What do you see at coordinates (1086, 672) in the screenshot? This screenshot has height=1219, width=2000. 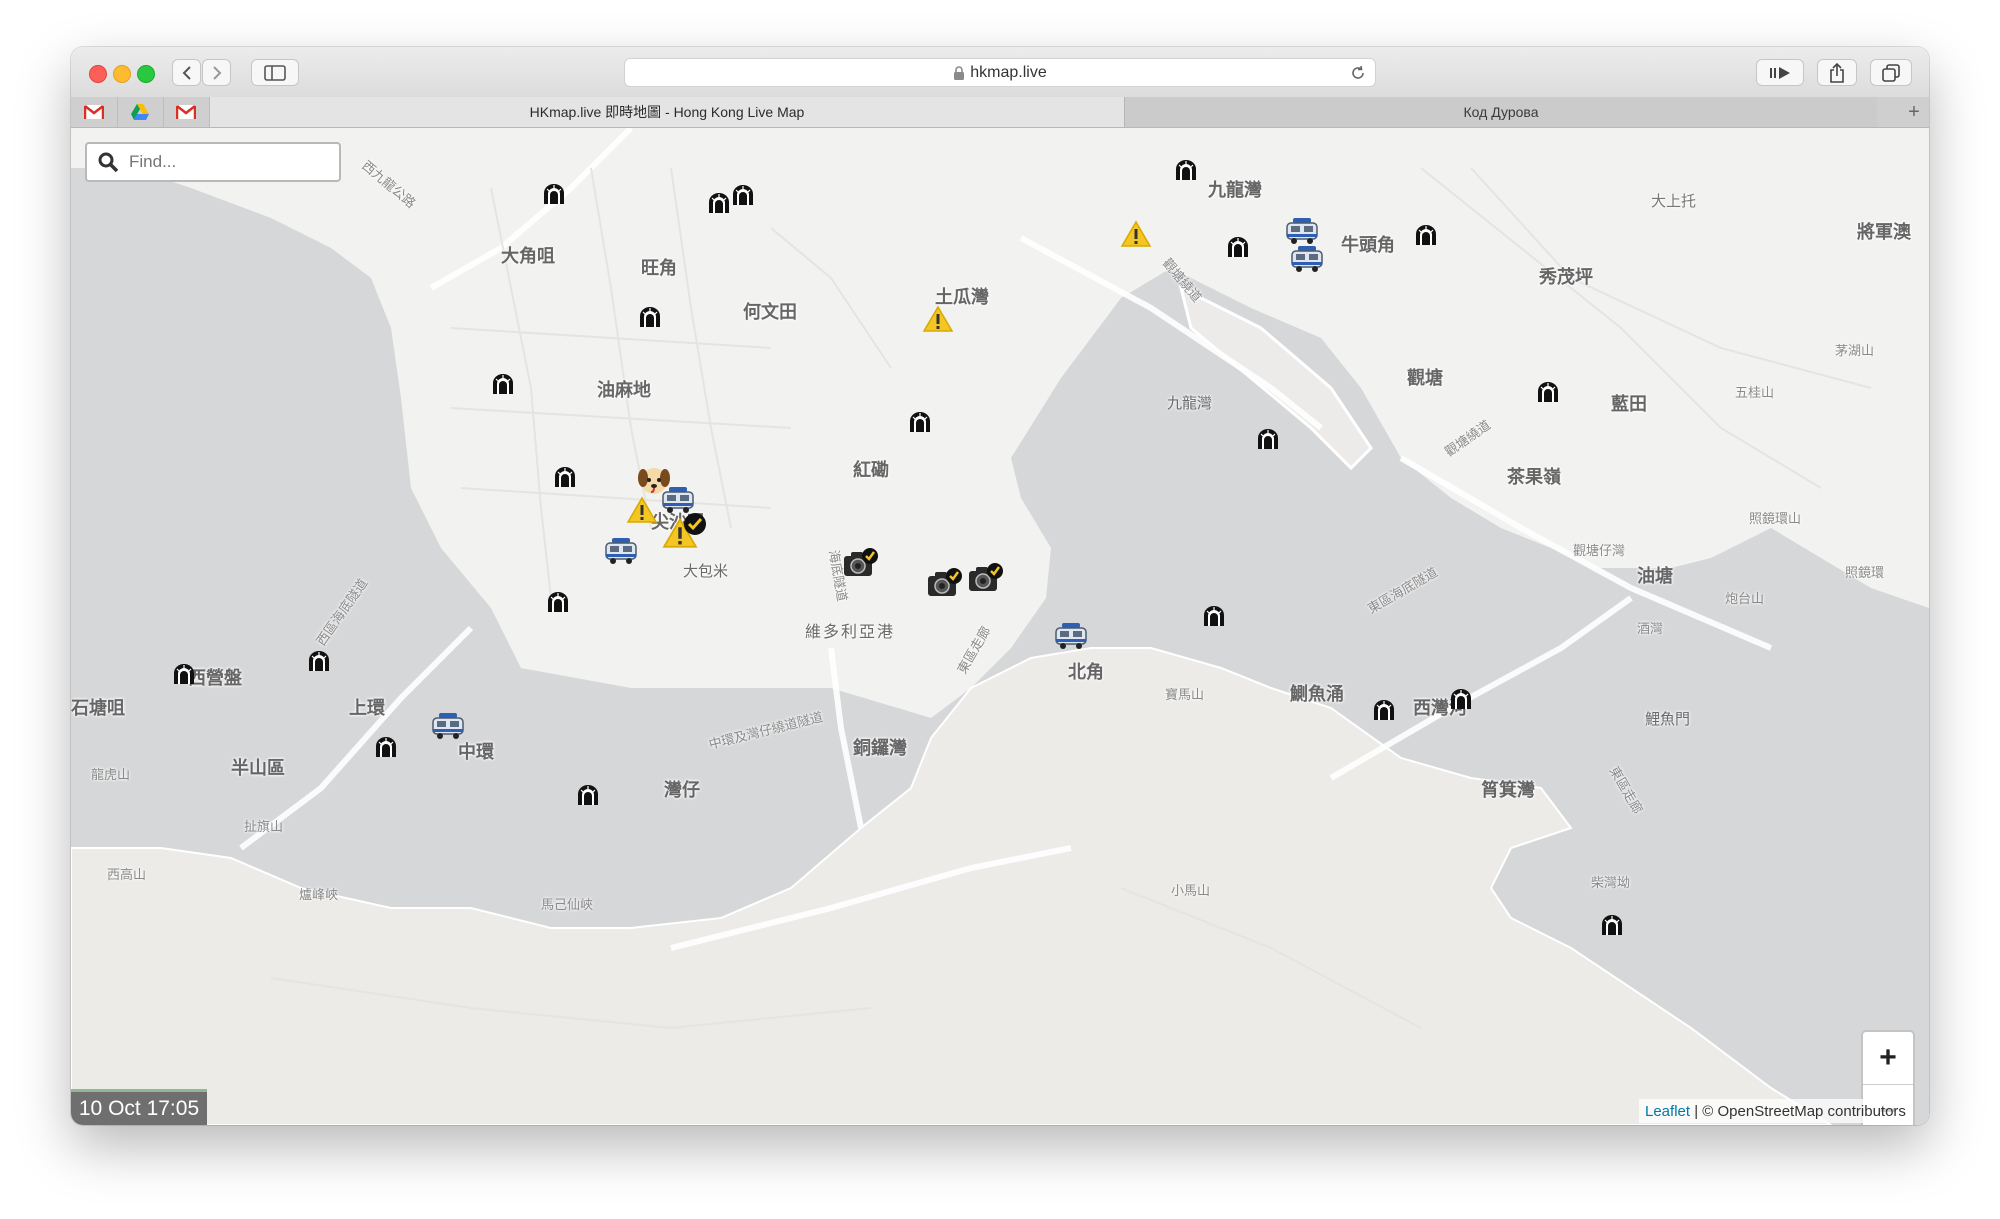 I see `map-label: 北角` at bounding box center [1086, 672].